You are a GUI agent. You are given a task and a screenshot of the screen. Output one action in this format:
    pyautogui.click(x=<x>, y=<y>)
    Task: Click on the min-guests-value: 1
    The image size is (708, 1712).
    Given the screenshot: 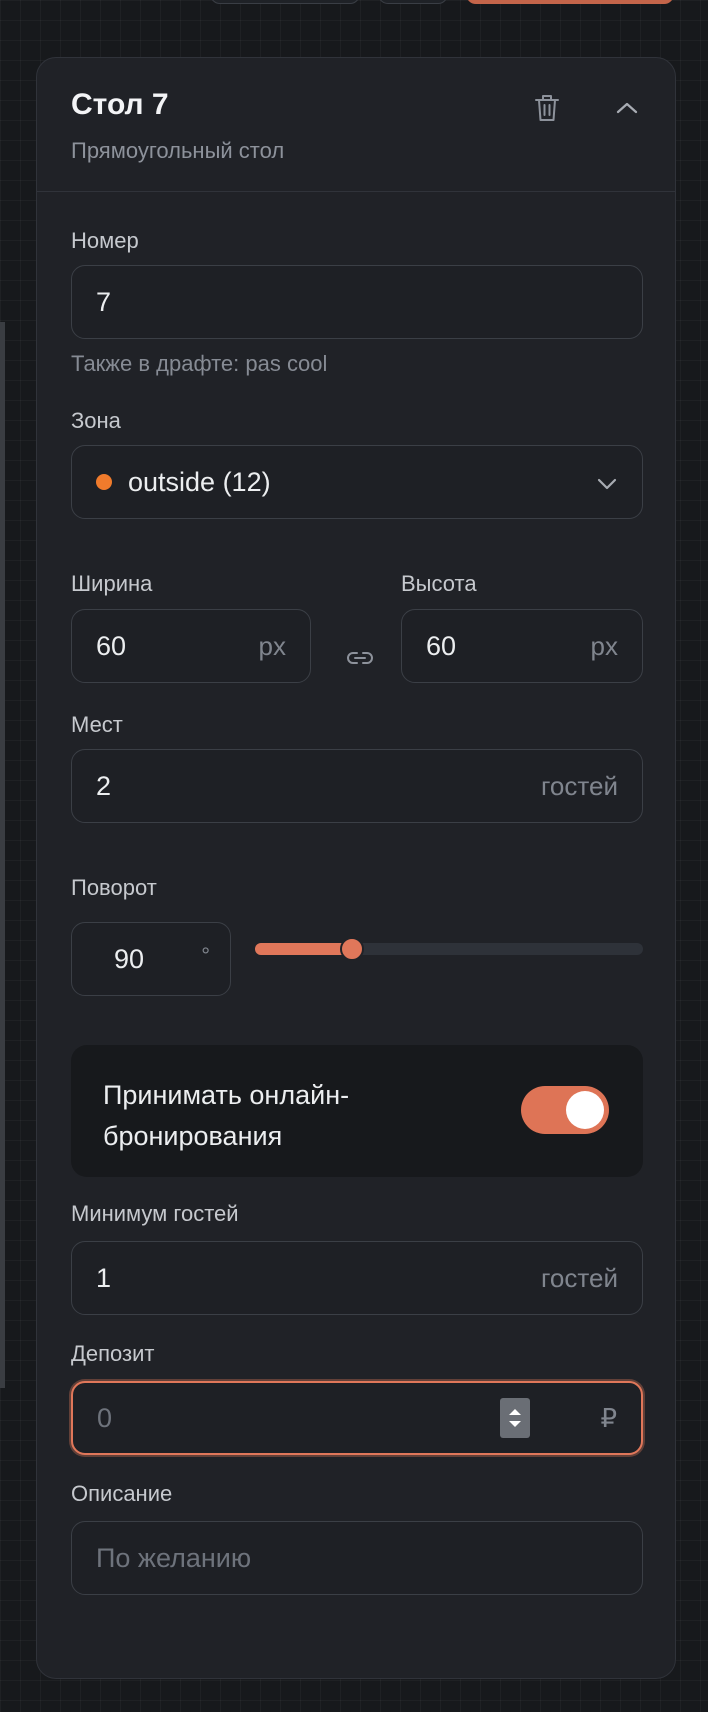 What is the action you would take?
    pyautogui.click(x=104, y=1277)
    